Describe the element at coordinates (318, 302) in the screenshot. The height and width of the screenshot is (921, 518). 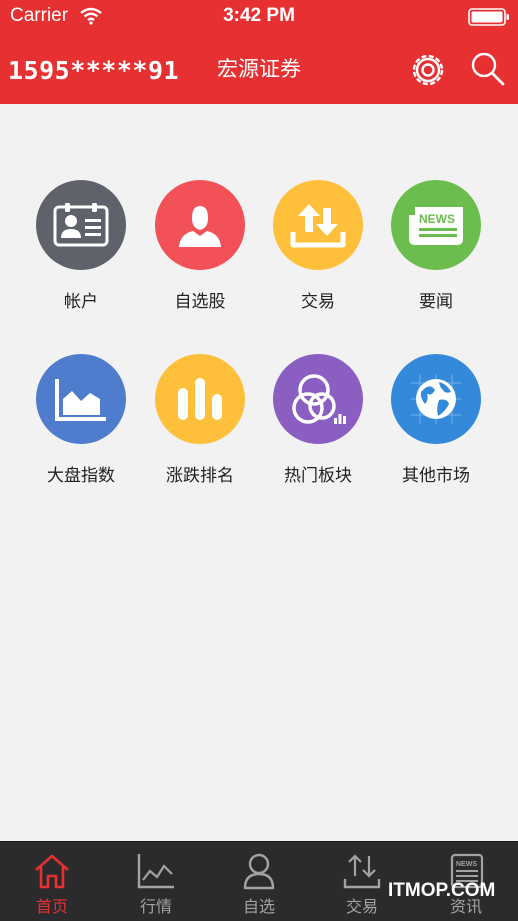
I see `menu-label: 交易` at that location.